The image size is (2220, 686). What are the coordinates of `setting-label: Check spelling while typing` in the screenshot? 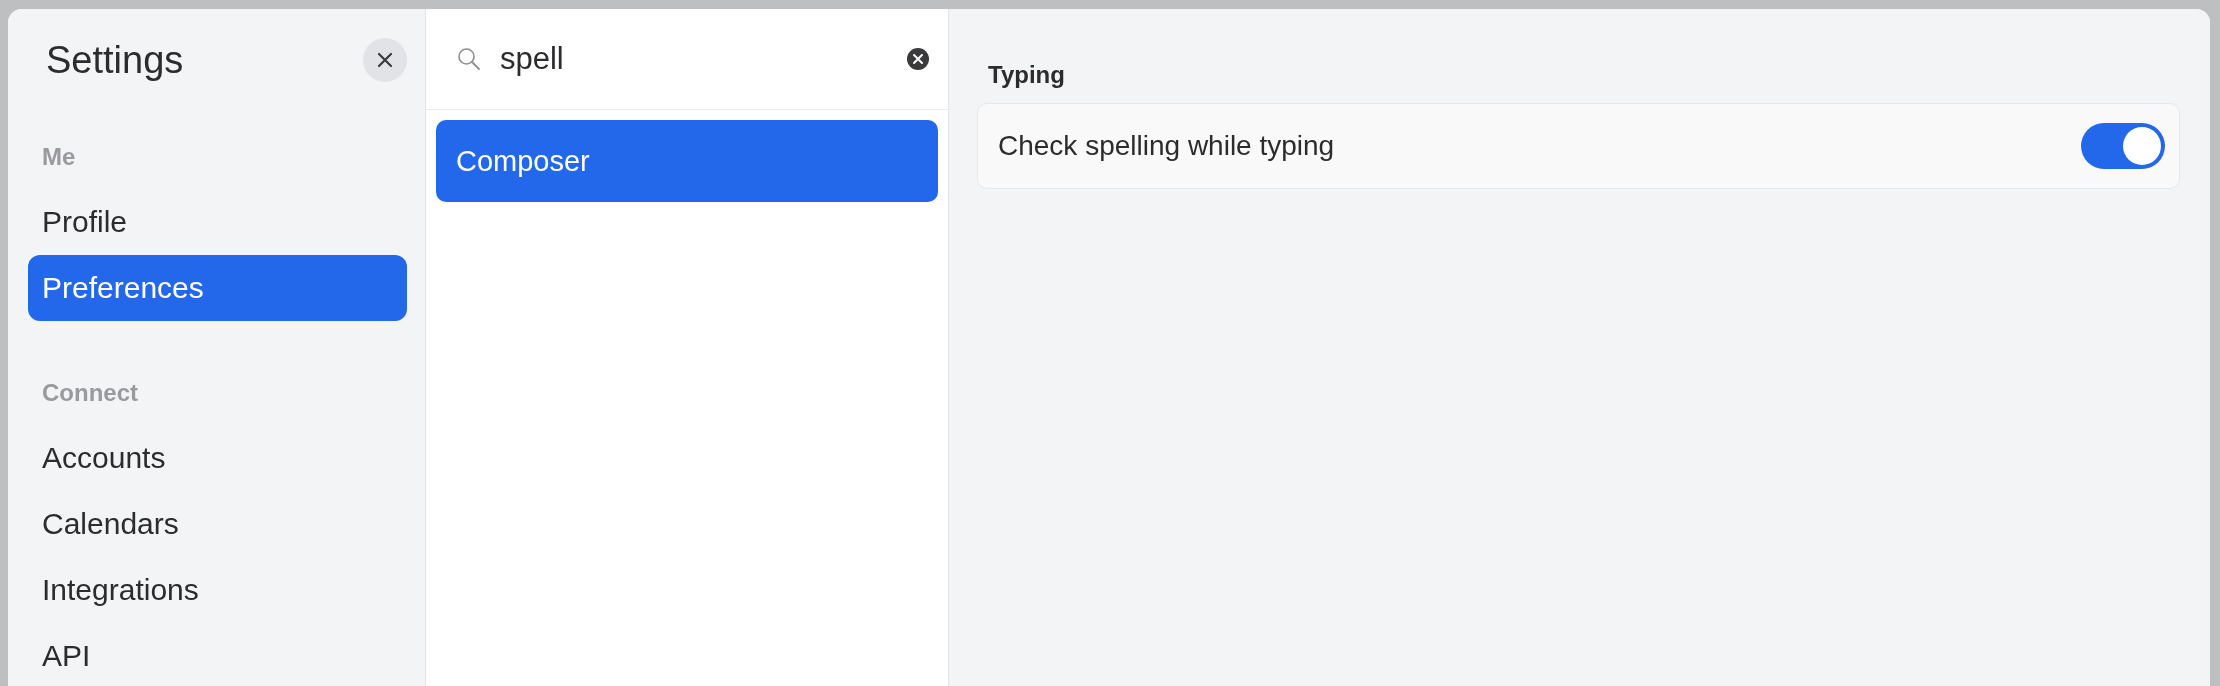 It's located at (1166, 146).